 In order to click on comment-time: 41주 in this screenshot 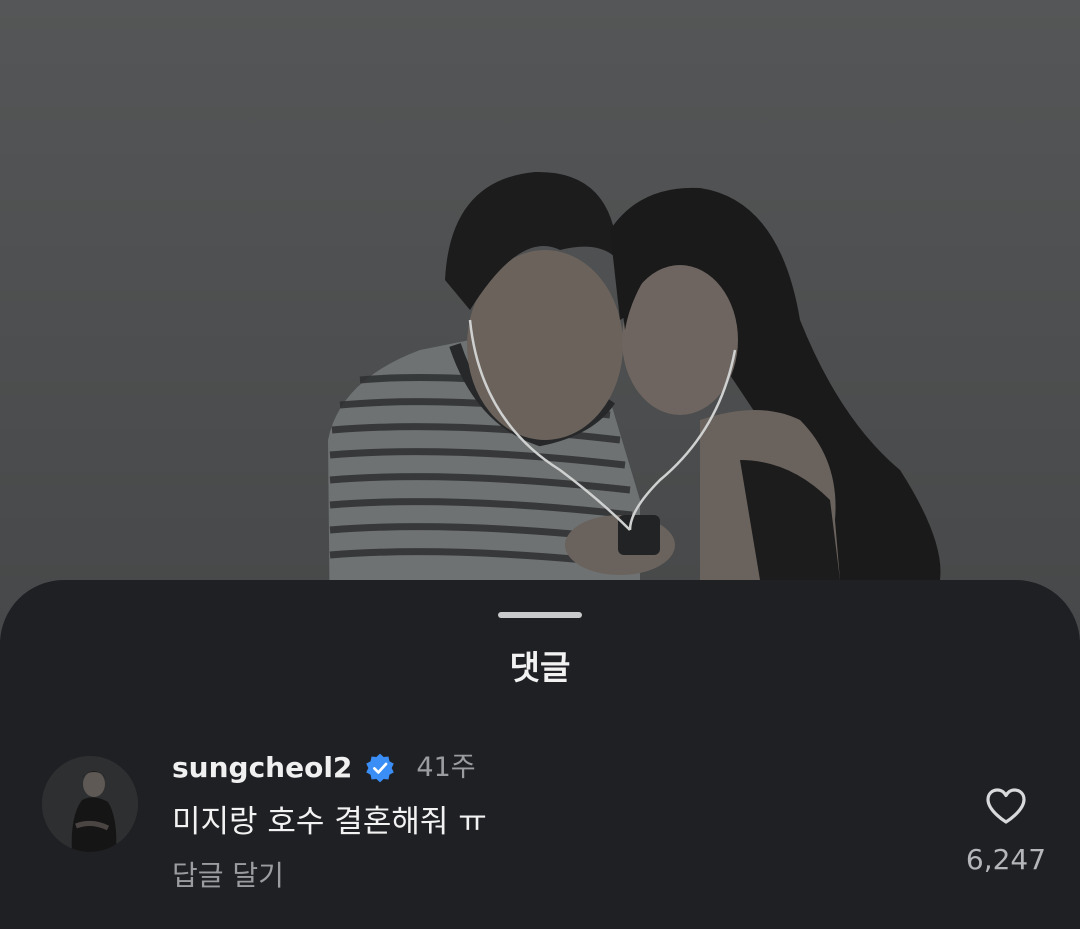, I will do `click(446, 767)`.